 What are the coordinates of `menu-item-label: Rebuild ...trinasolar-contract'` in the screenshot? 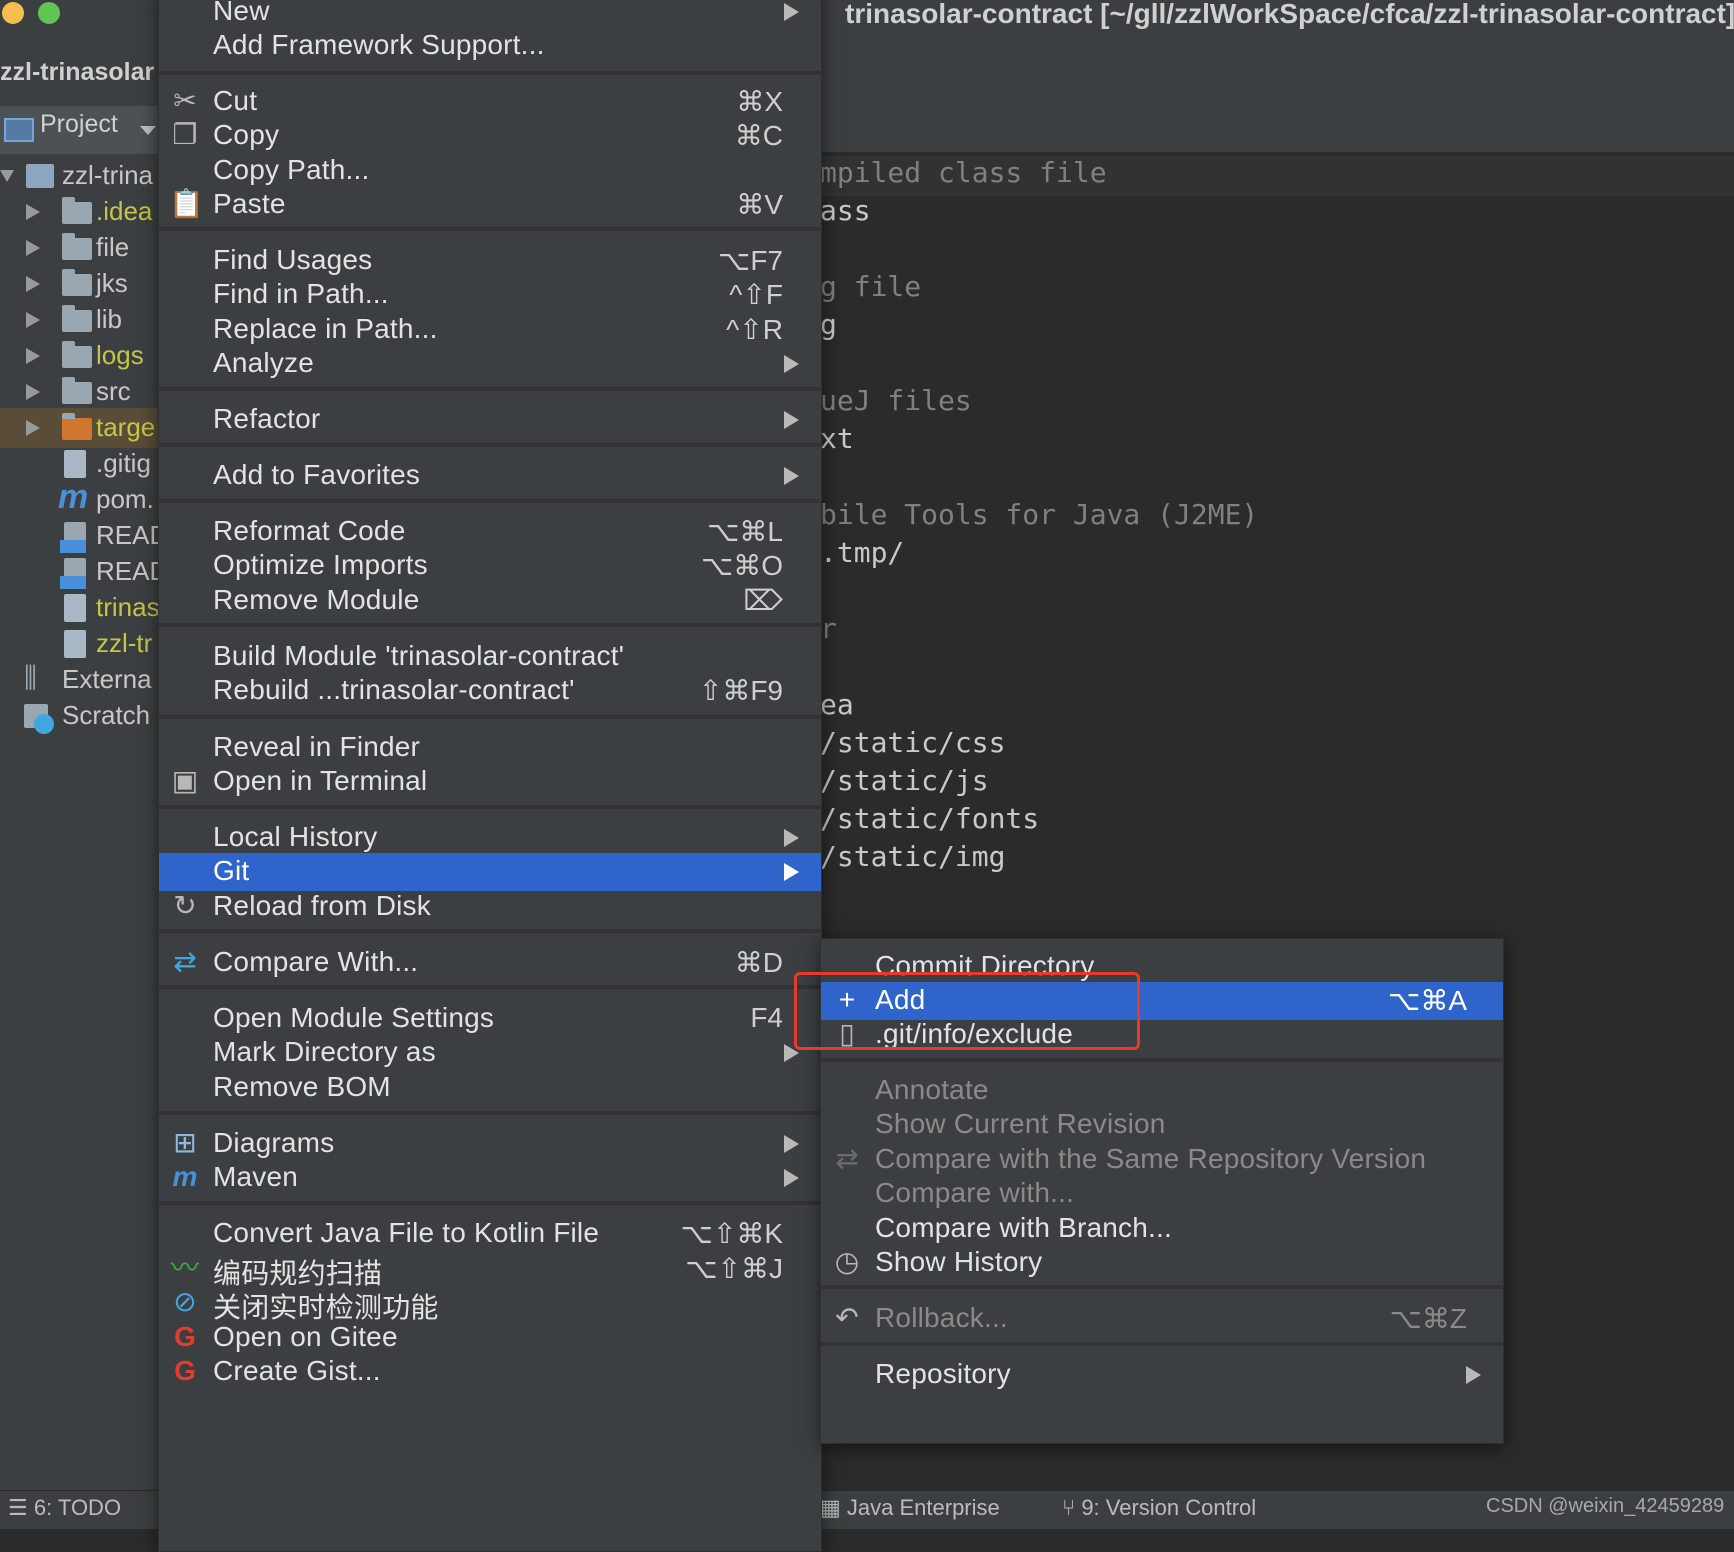 It's located at (394, 689).